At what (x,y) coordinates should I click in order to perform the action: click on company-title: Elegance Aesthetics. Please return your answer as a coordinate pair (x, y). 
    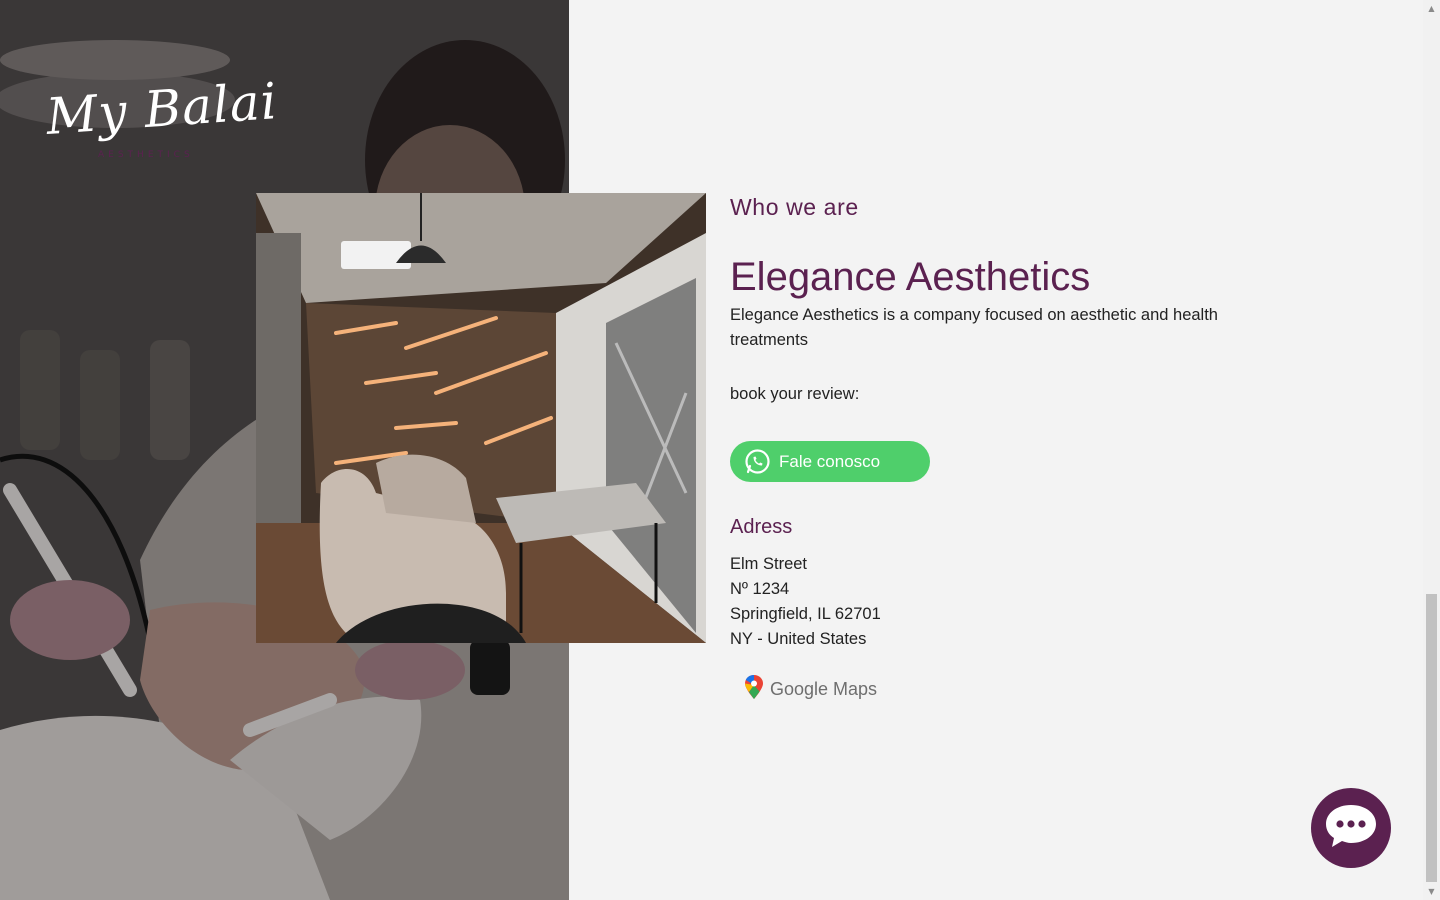
    Looking at the image, I should click on (910, 277).